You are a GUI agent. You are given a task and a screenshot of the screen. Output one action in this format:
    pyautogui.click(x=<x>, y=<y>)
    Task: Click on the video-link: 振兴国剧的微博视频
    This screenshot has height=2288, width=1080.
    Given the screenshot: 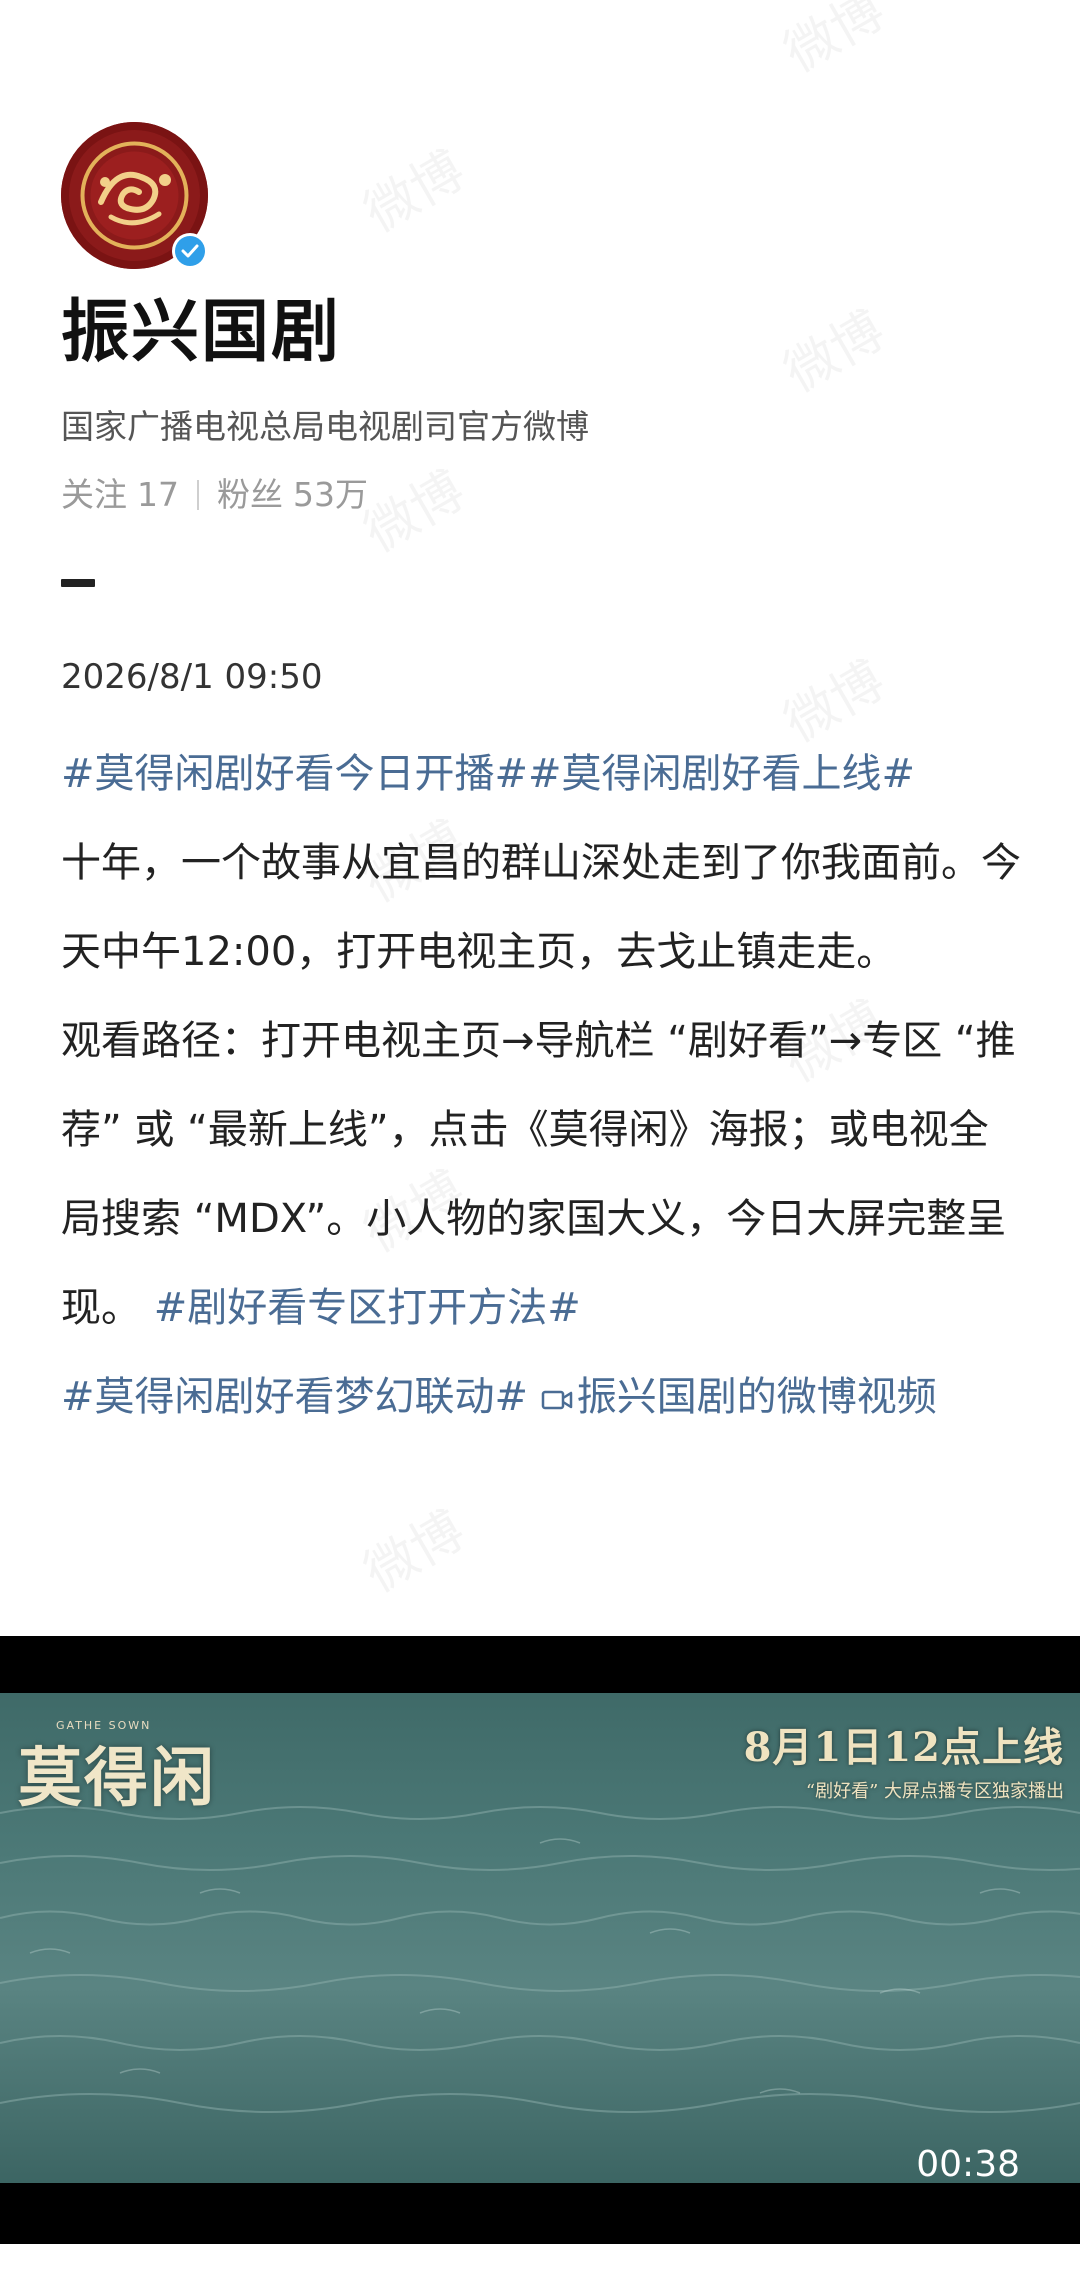 What is the action you would take?
    pyautogui.click(x=739, y=1397)
    